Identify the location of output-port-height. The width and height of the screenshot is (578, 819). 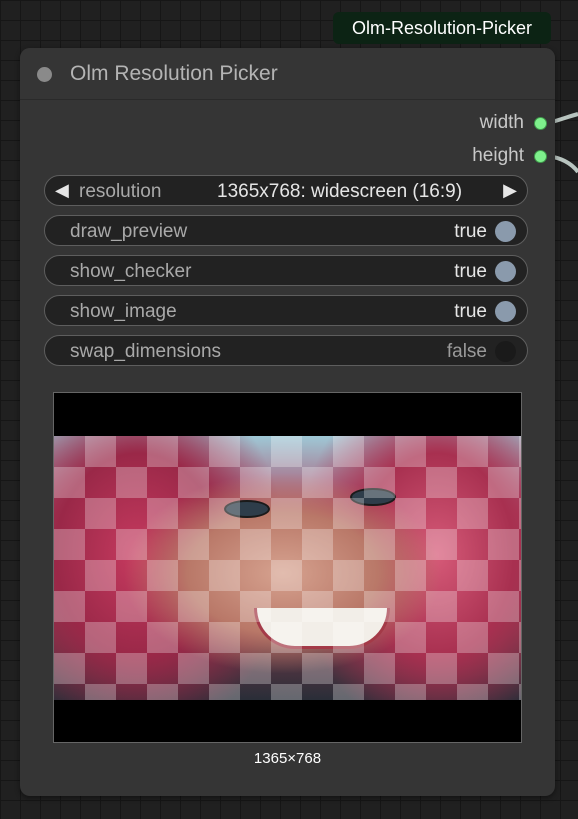
(540, 156).